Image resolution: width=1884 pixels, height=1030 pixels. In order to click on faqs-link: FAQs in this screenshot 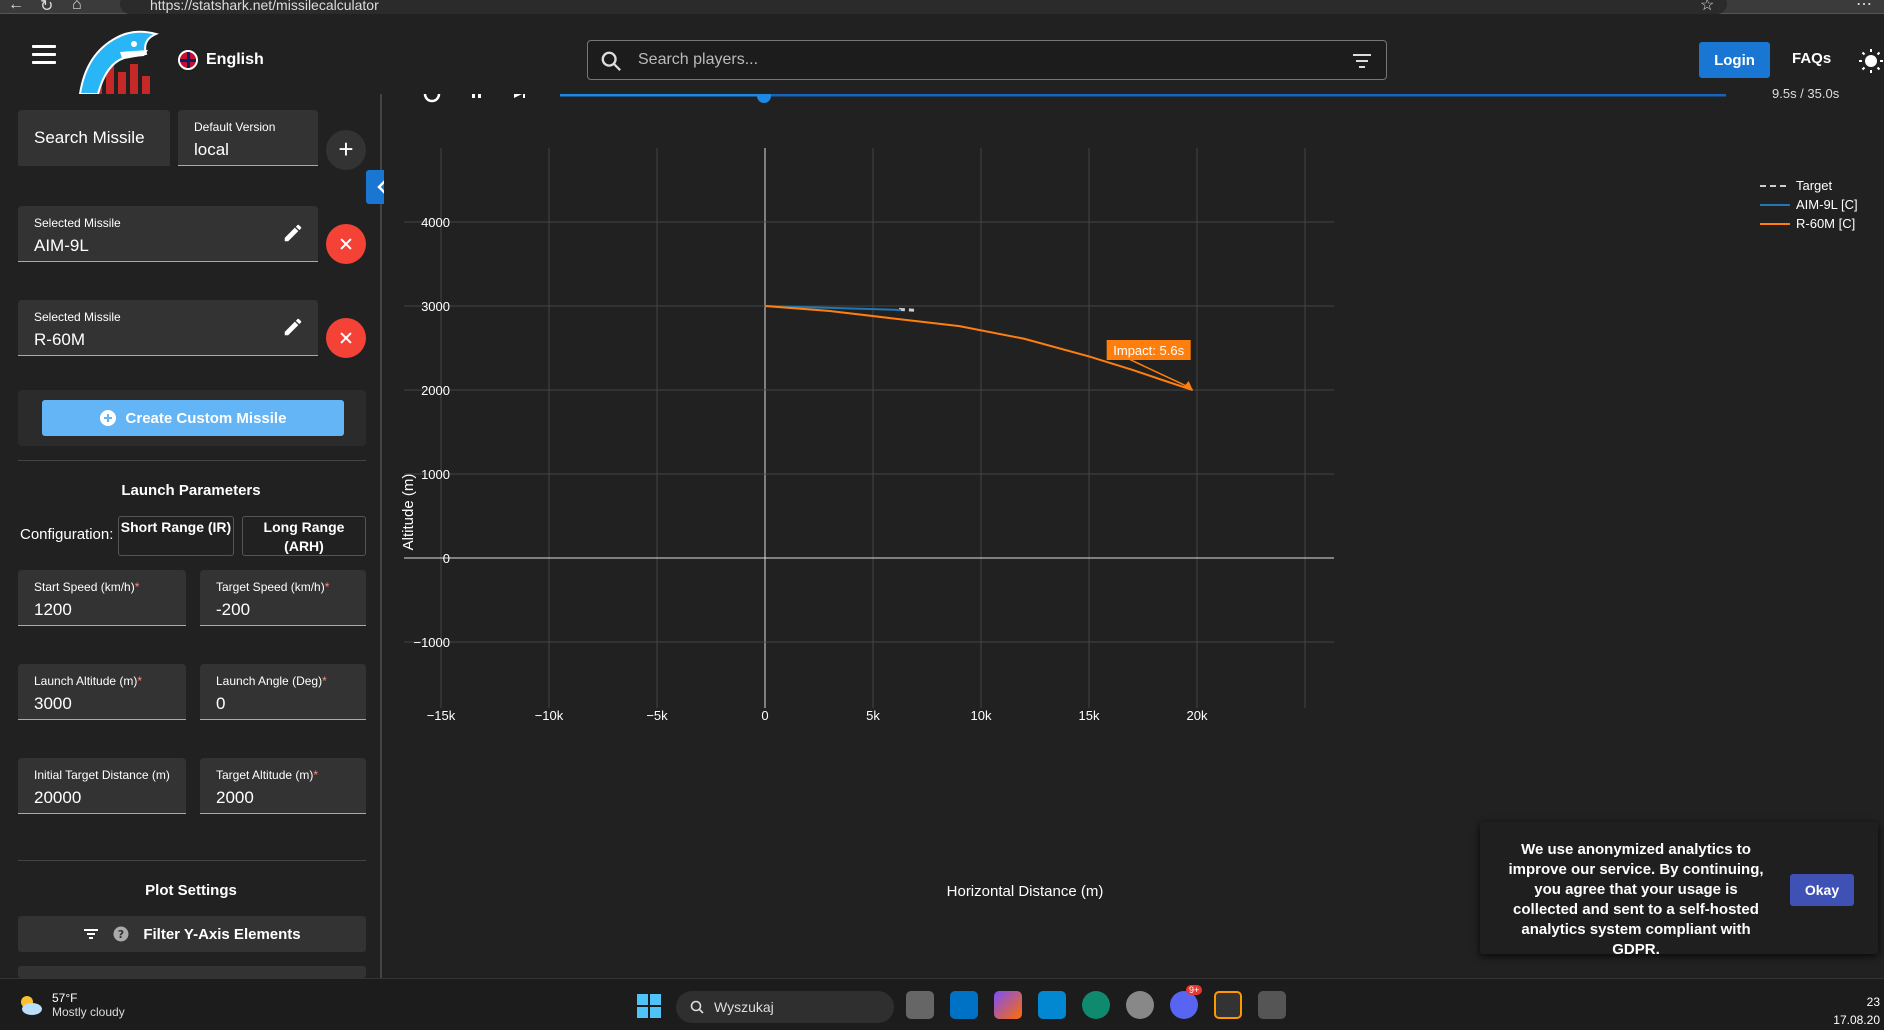, I will do `click(1811, 58)`.